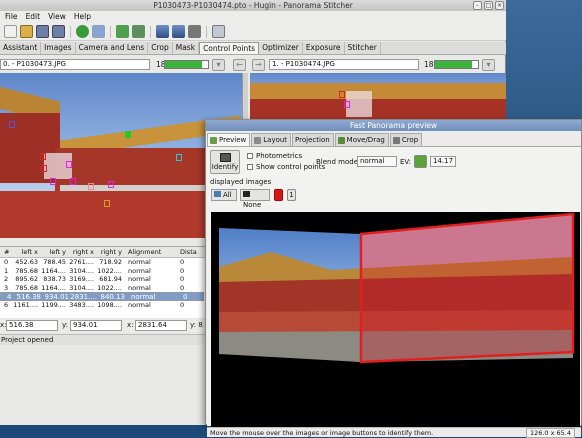 The width and height of the screenshot is (582, 438). I want to click on table-row: 0 452.63 788.45 2761.... 718.92 normal 0, so click(103, 262).